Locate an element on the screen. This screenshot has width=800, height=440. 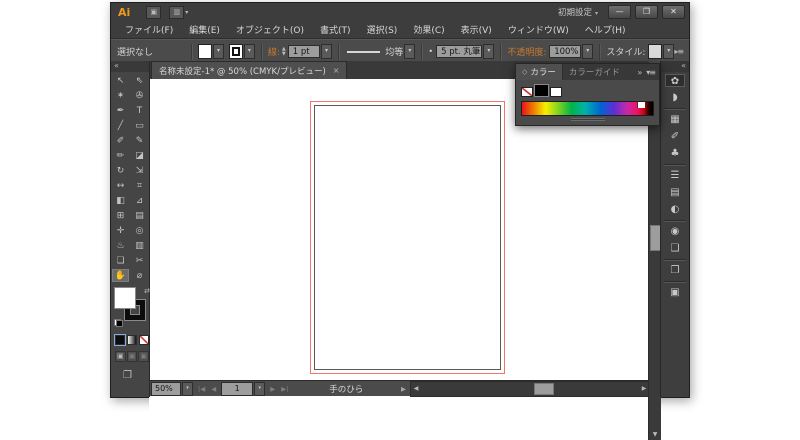
hand-tool: ✋ is located at coordinates (120, 275).